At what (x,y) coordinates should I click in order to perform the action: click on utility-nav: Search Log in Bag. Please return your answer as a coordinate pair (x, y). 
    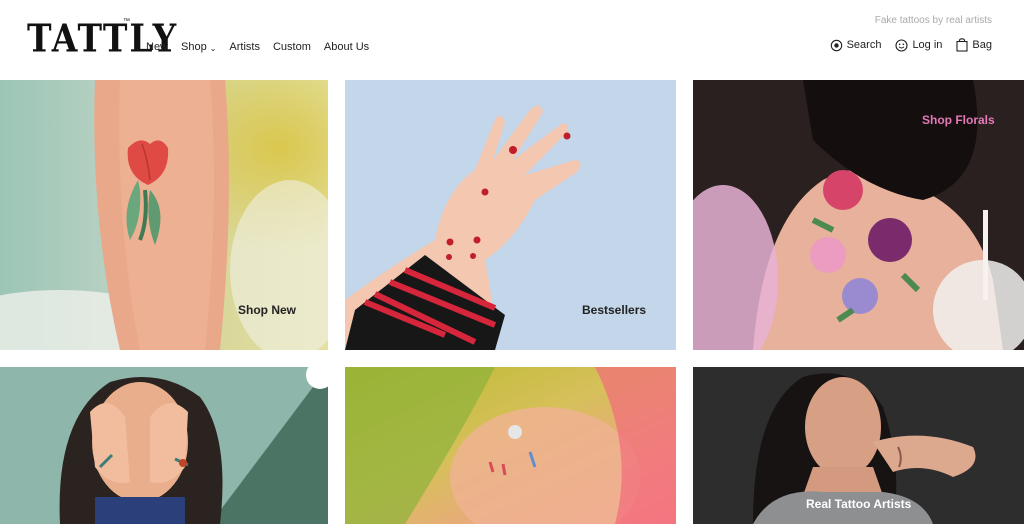
    Looking at the image, I should click on (911, 45).